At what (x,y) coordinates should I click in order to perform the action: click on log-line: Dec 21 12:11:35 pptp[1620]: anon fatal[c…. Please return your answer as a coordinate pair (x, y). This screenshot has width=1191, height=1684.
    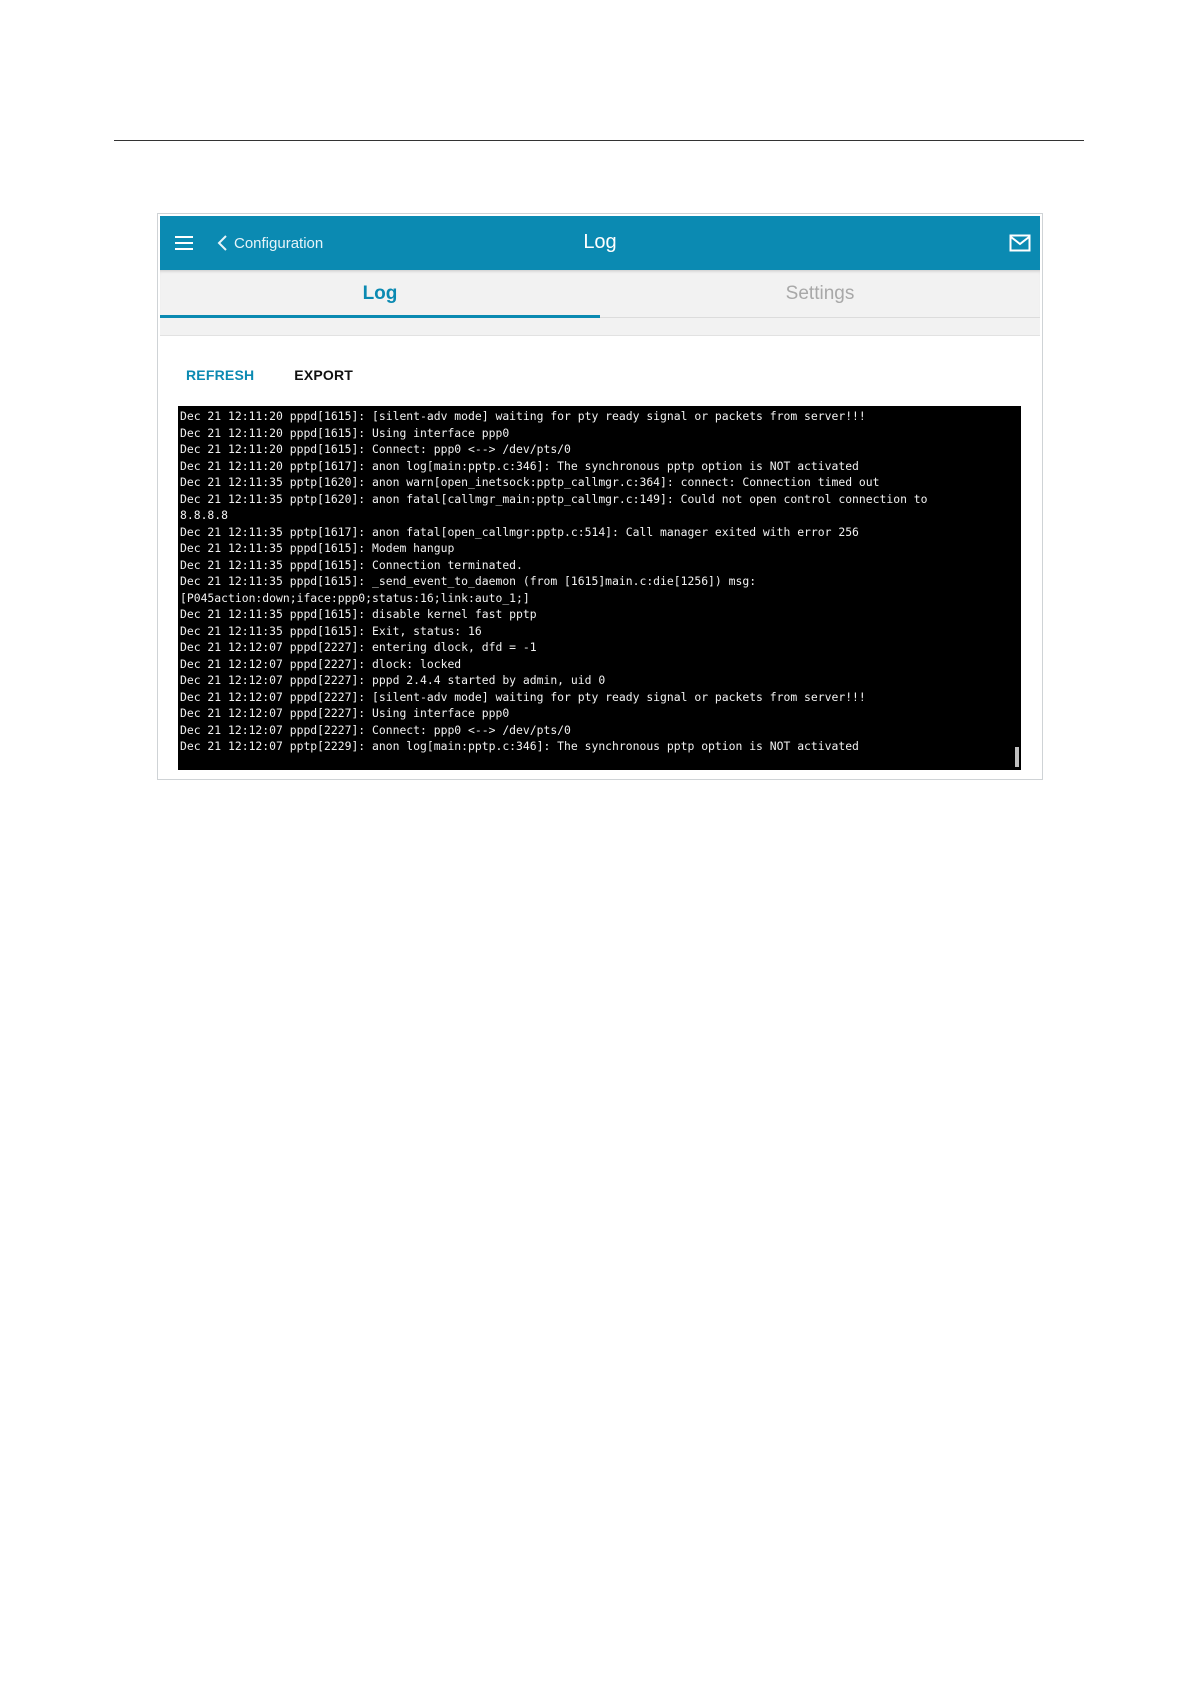
    Looking at the image, I should click on (554, 498).